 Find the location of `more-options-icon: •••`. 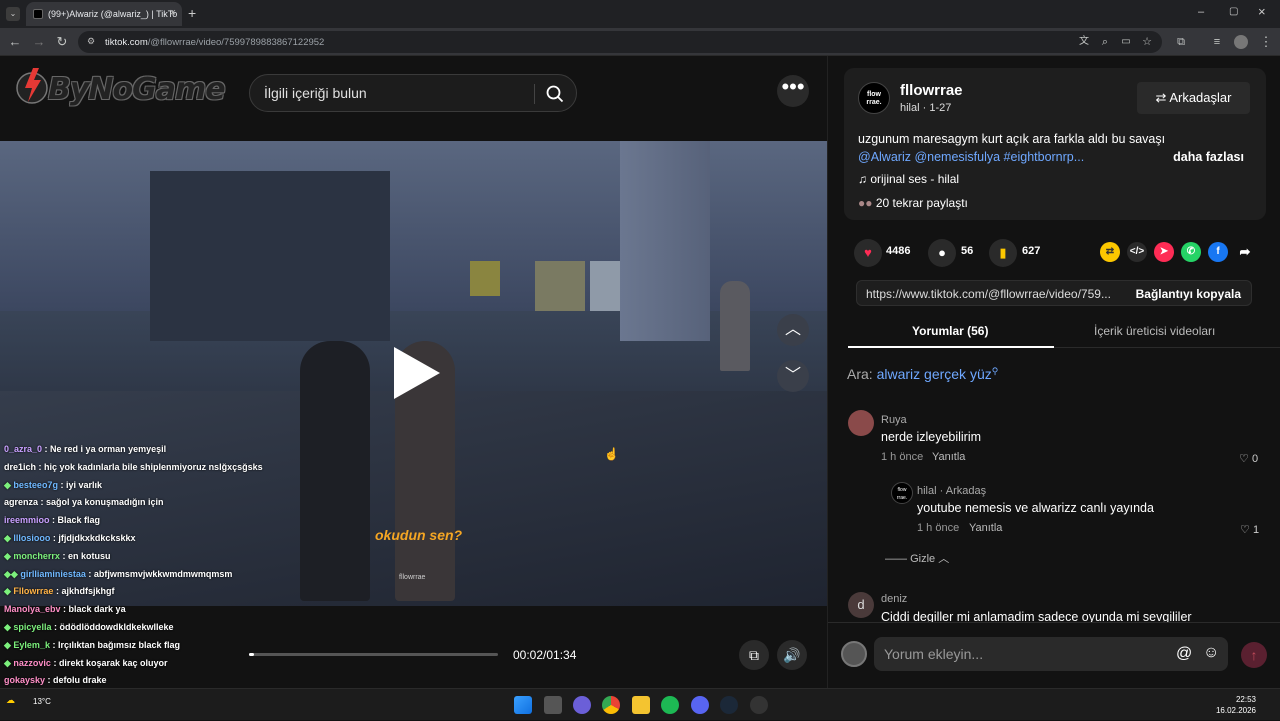

more-options-icon: ••• is located at coordinates (793, 91).